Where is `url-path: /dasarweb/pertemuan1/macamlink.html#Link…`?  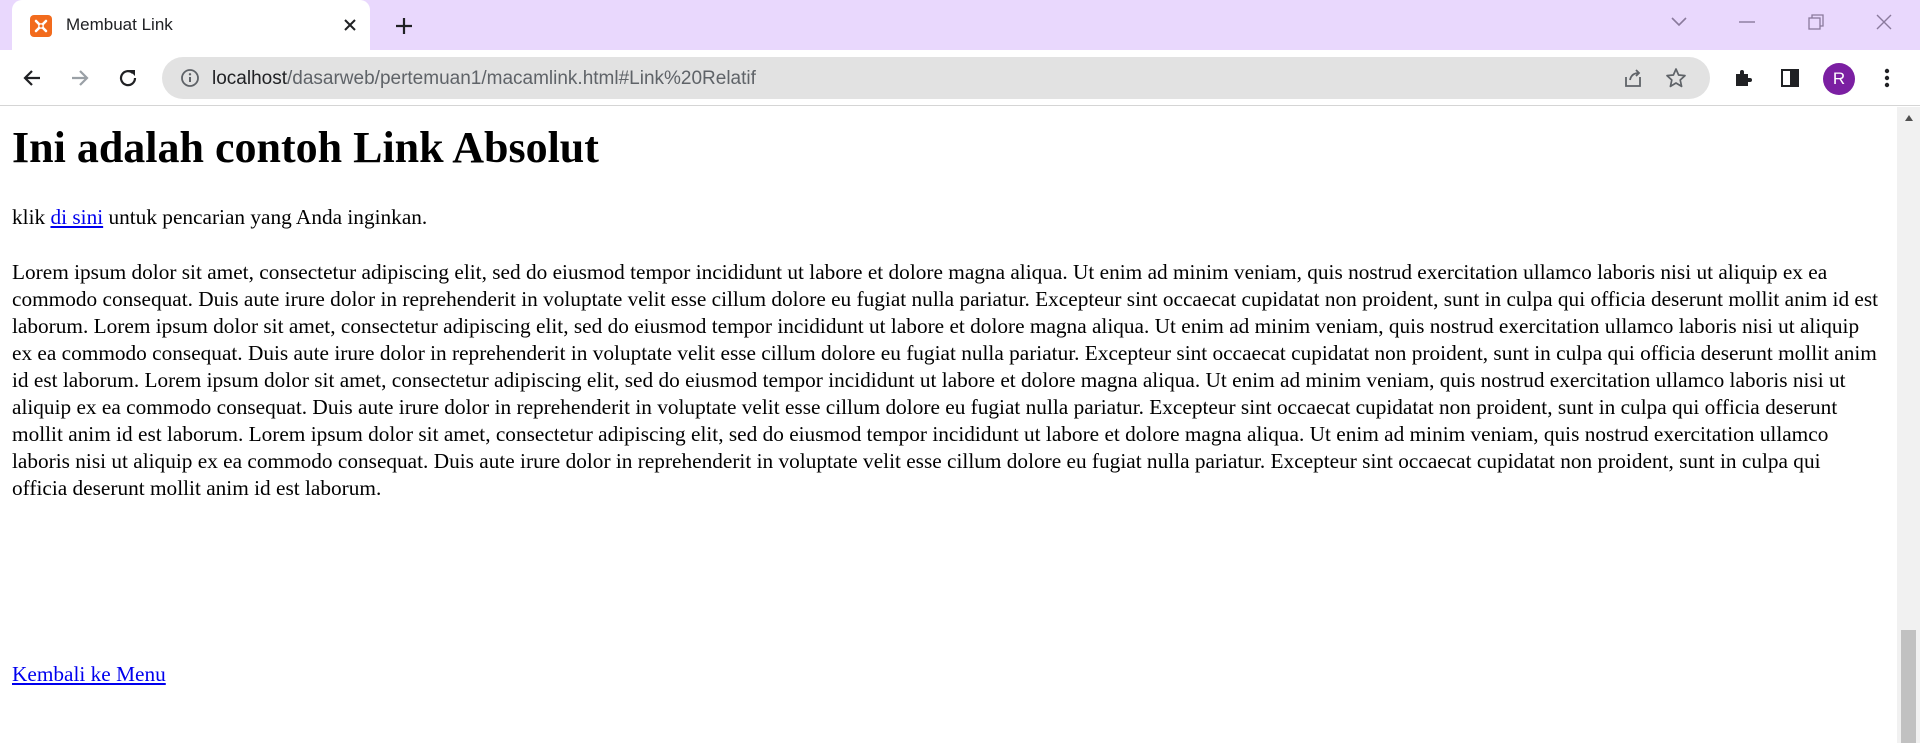
url-path: /dasarweb/pertemuan1/macamlink.html#Link… is located at coordinates (521, 78).